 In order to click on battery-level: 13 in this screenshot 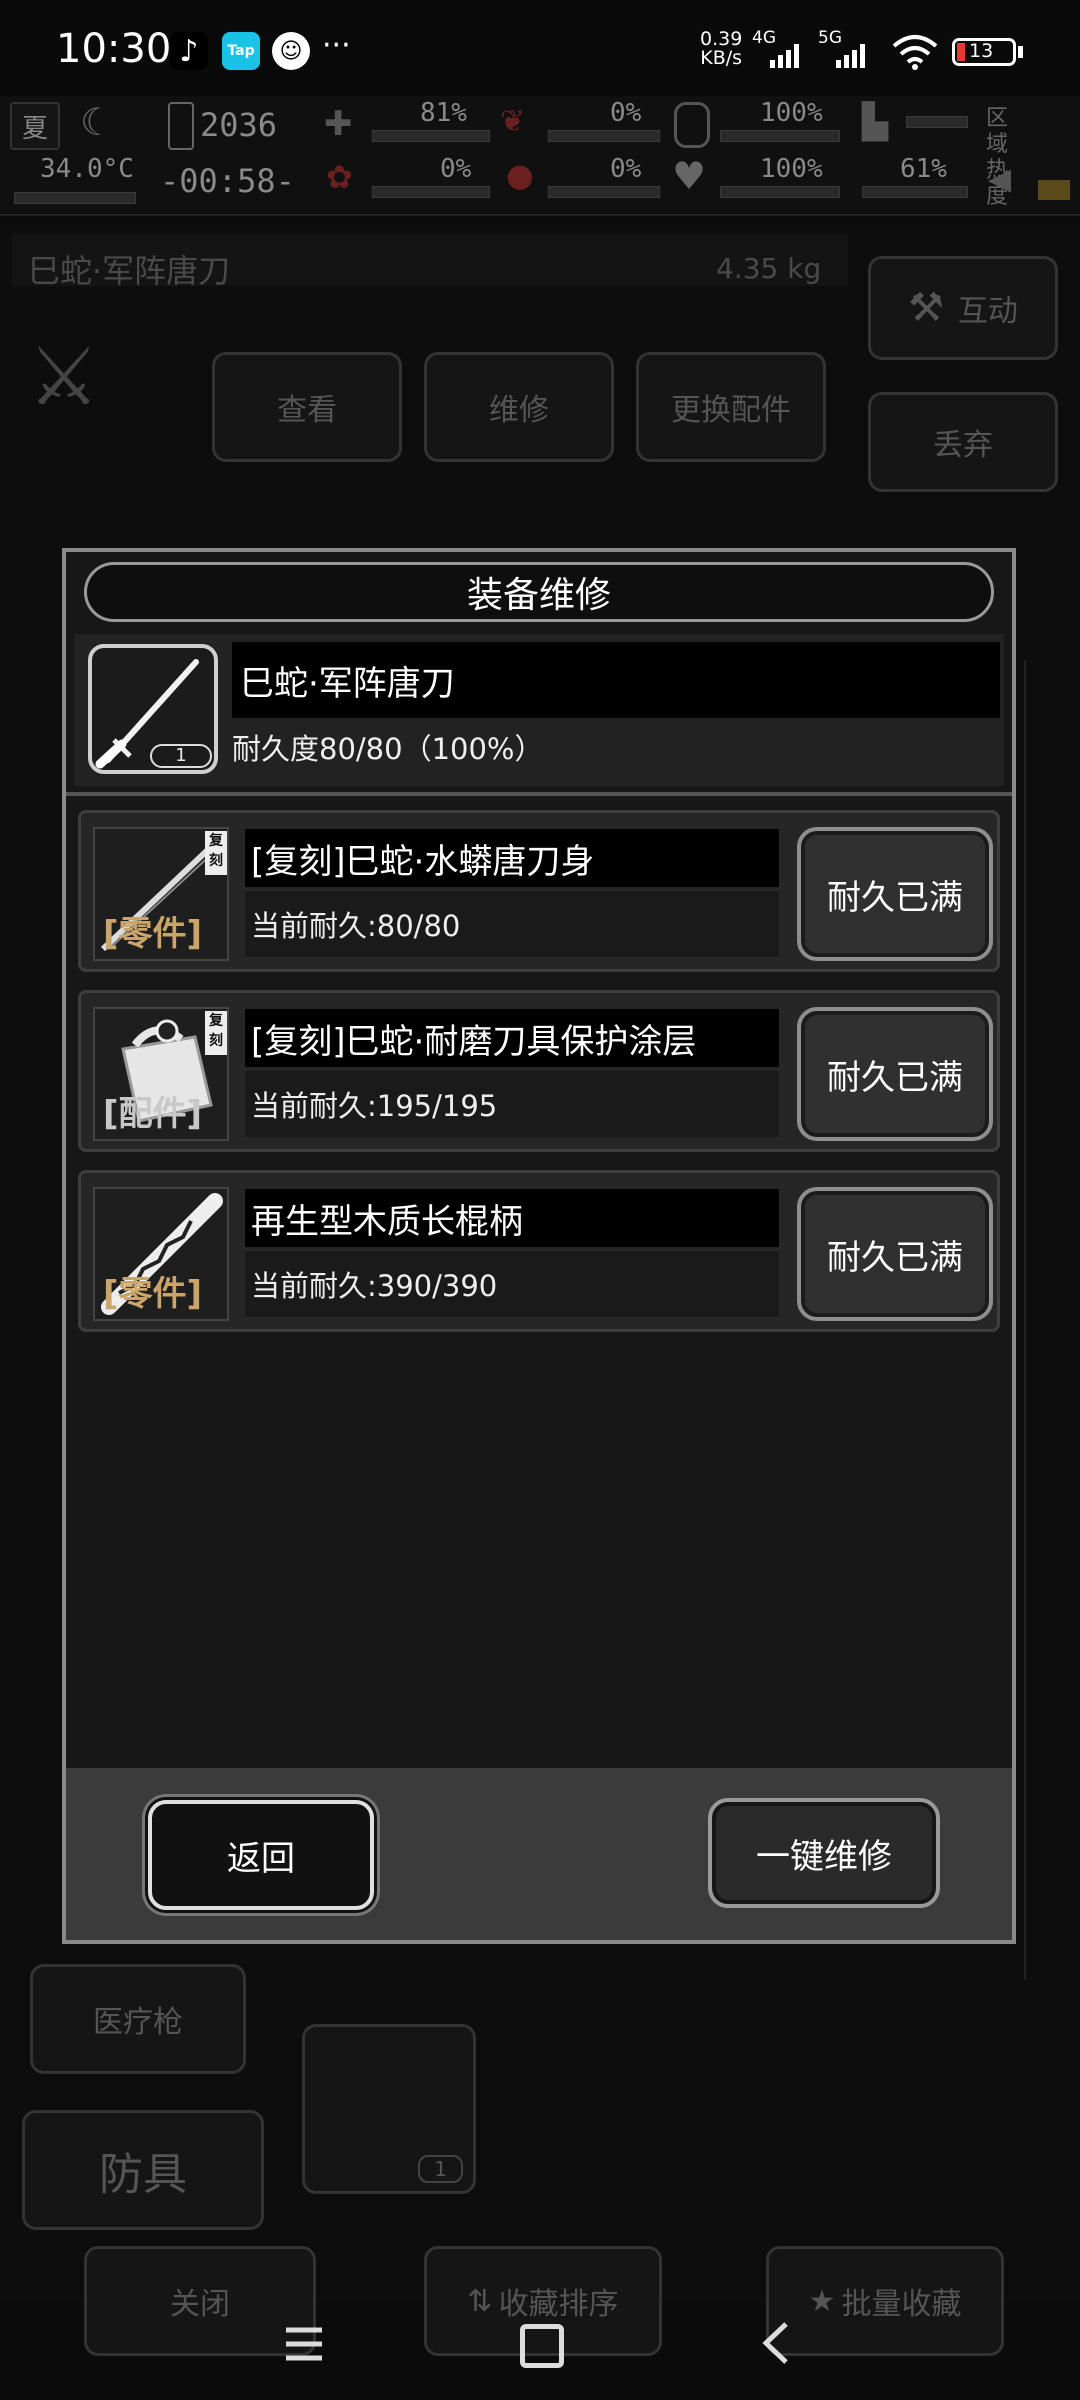, I will do `click(981, 51)`.